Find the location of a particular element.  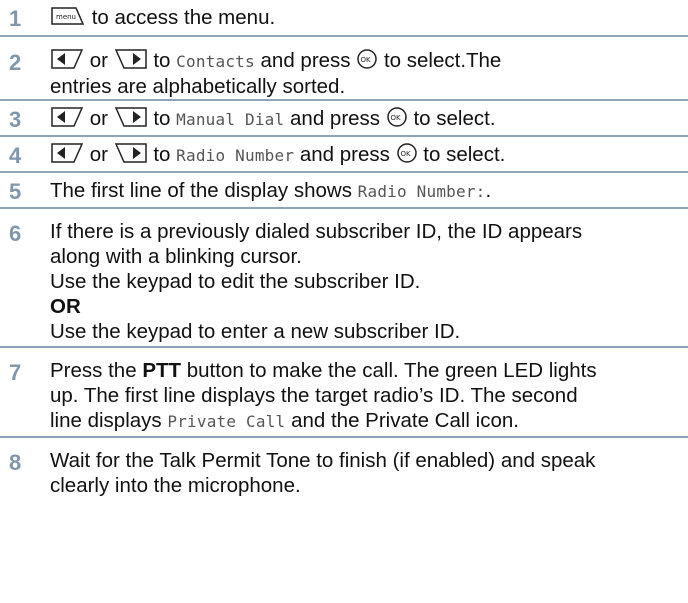

step-text: The first line of the display shows is located at coordinates (201, 190).